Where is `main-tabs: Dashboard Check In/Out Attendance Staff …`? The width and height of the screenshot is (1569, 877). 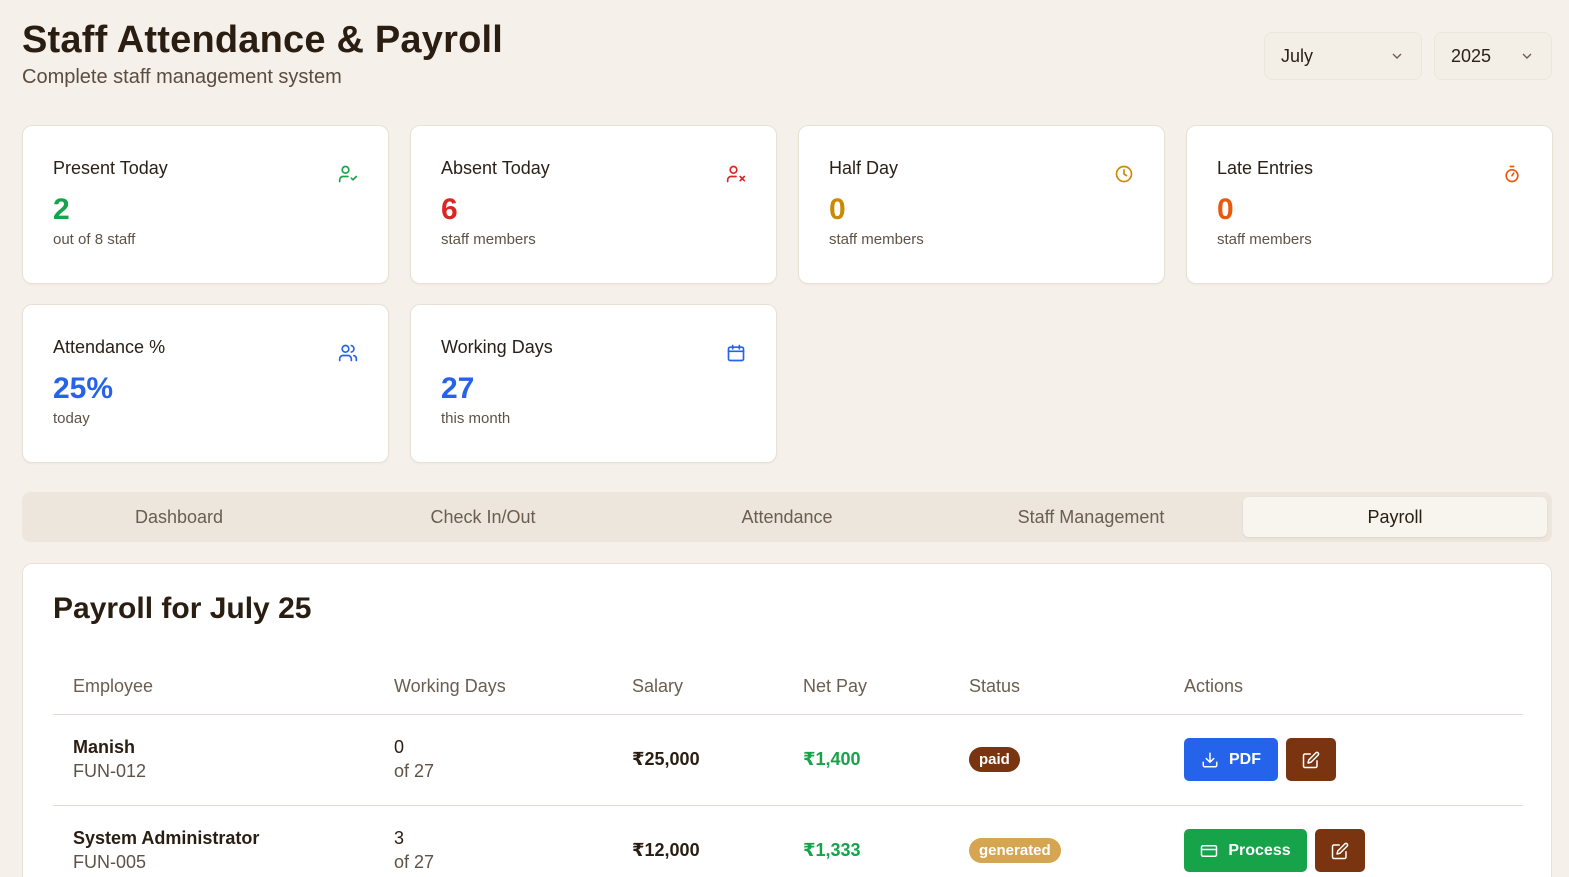 main-tabs: Dashboard Check In/Out Attendance Staff … is located at coordinates (787, 517).